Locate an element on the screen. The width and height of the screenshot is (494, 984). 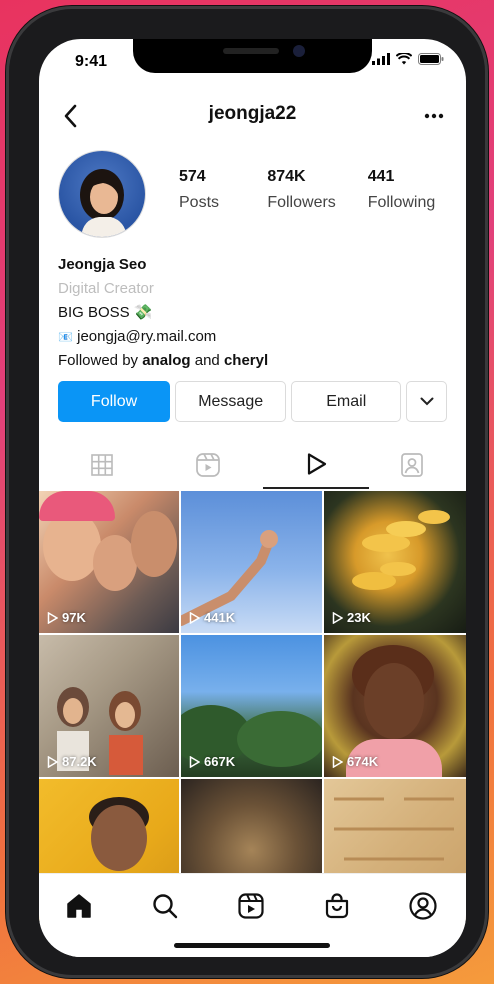
view-count: 674K is located at coordinates (355, 761).